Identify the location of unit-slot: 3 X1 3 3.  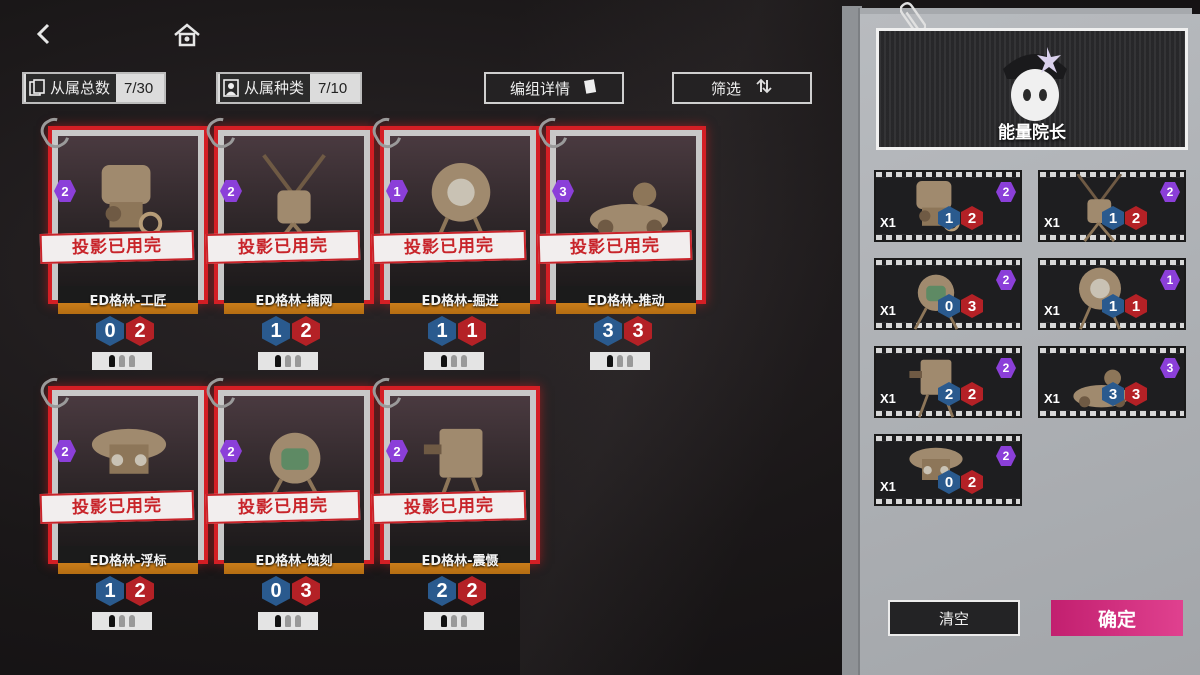
(1112, 382).